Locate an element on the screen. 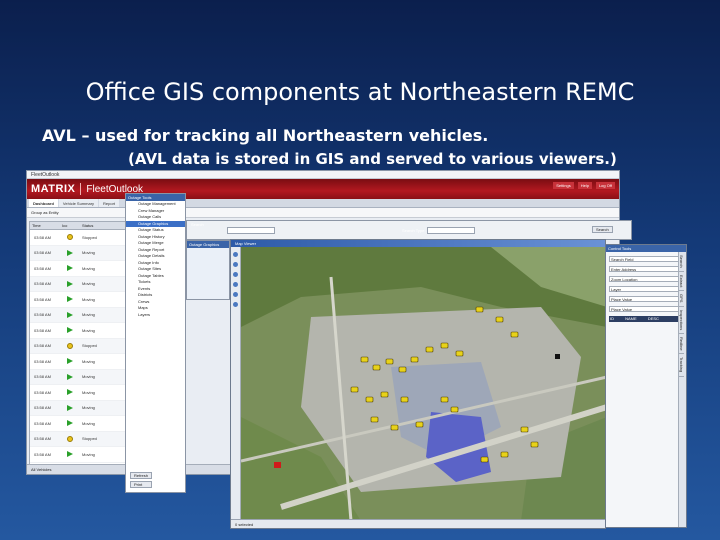  outage-graphics-window: Outage Graphics is located at coordinates (208, 270).